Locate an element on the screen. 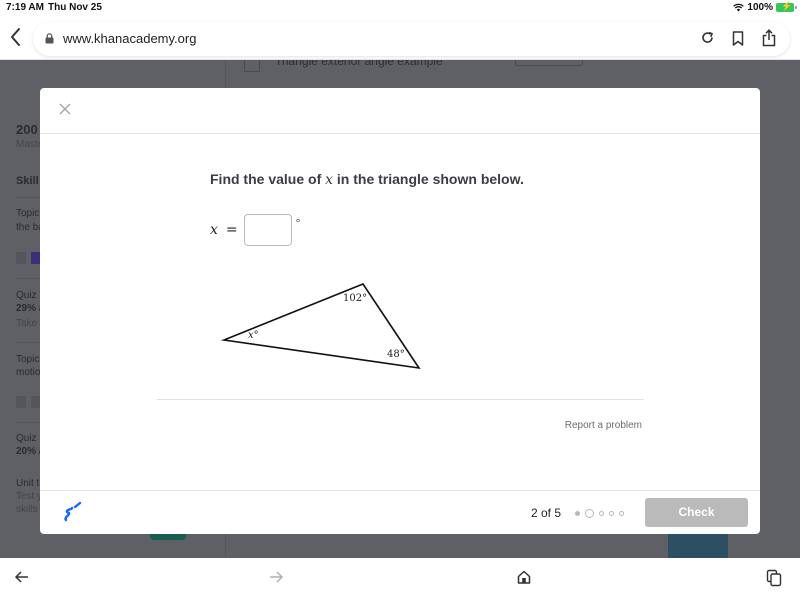 This screenshot has height=601, width=800. reload-button is located at coordinates (707, 40).